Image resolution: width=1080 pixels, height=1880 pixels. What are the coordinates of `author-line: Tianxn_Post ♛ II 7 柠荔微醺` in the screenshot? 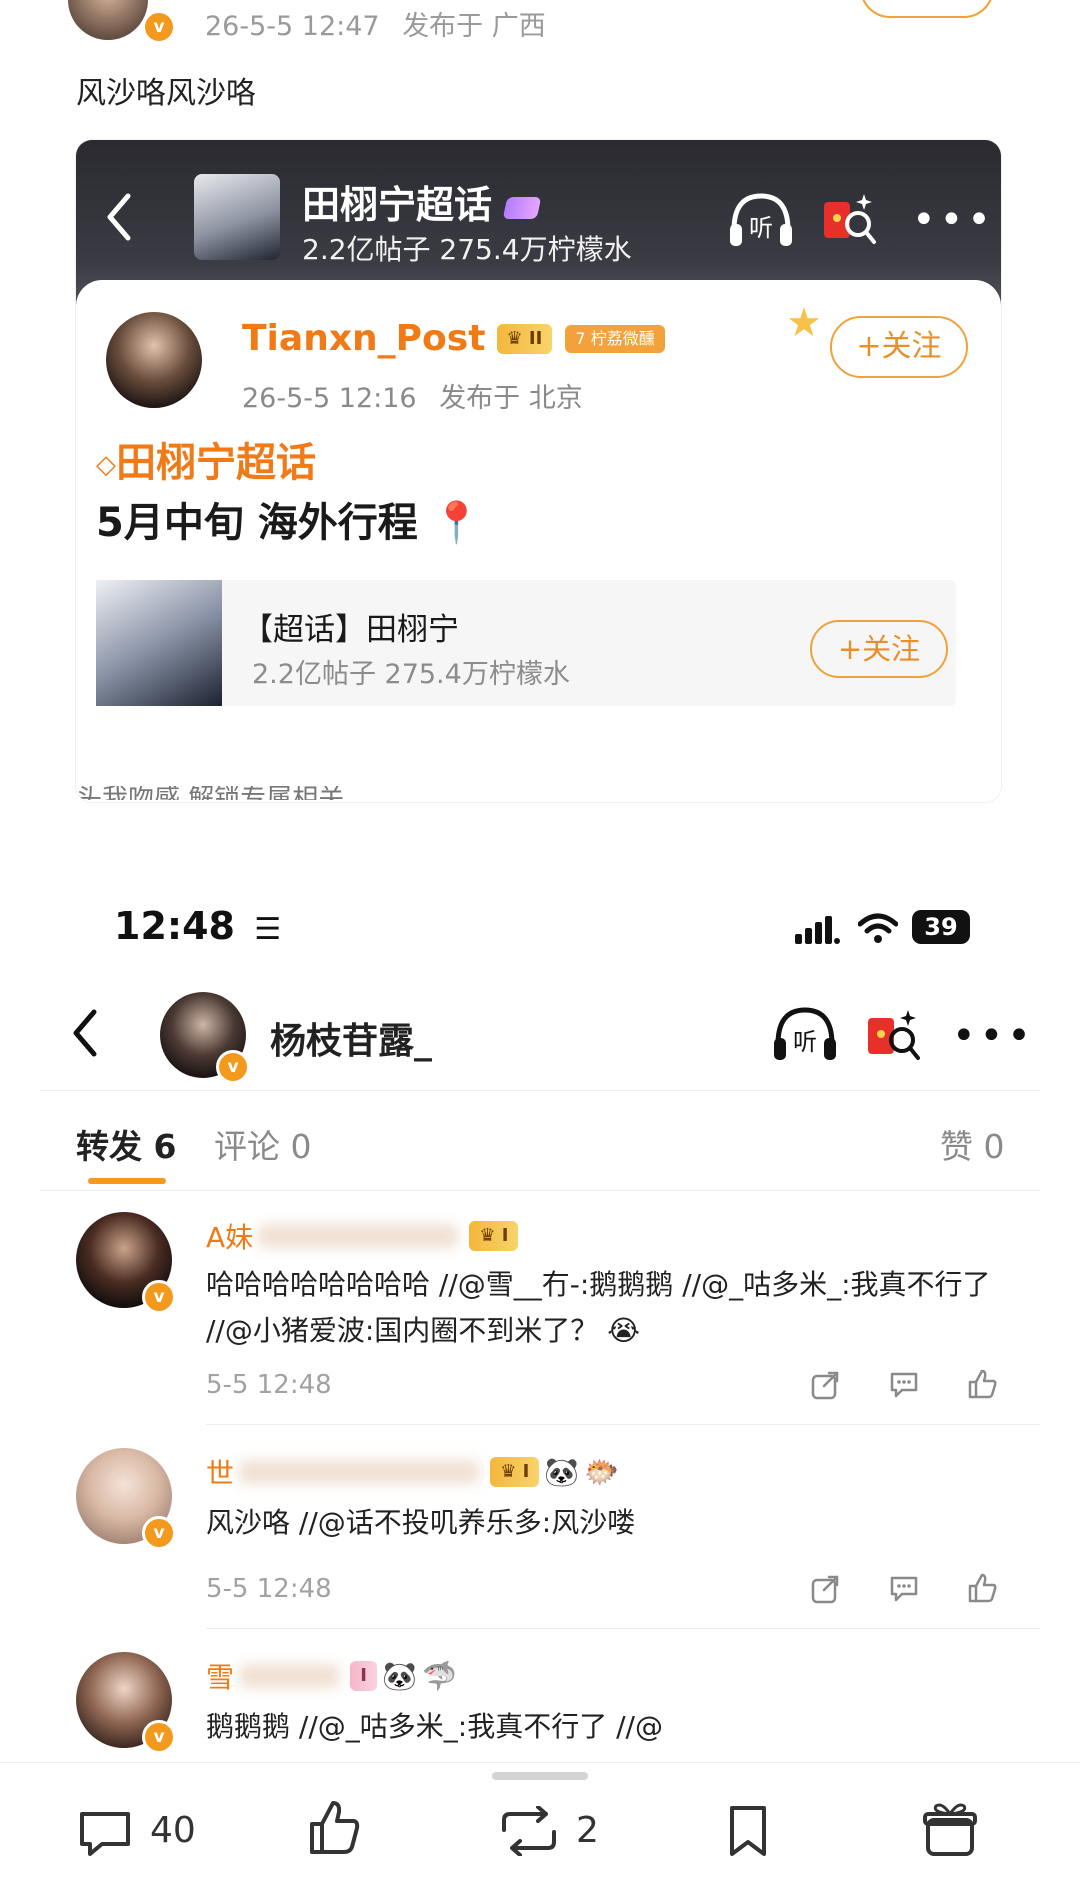 It's located at (453, 338).